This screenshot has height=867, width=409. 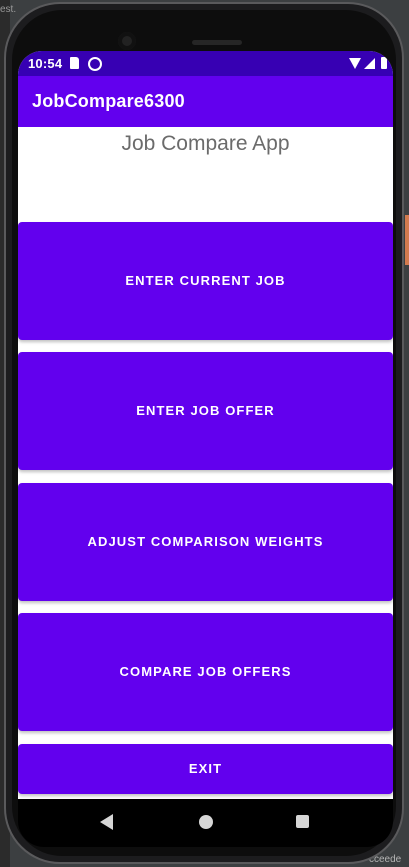 What do you see at coordinates (95, 64) in the screenshot?
I see `sync-icon` at bounding box center [95, 64].